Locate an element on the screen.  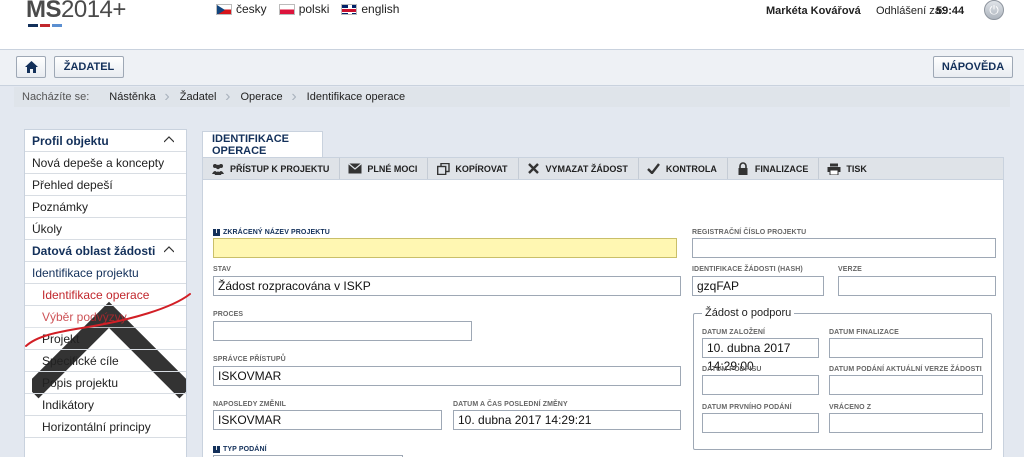
lang-english: english is located at coordinates (370, 9).